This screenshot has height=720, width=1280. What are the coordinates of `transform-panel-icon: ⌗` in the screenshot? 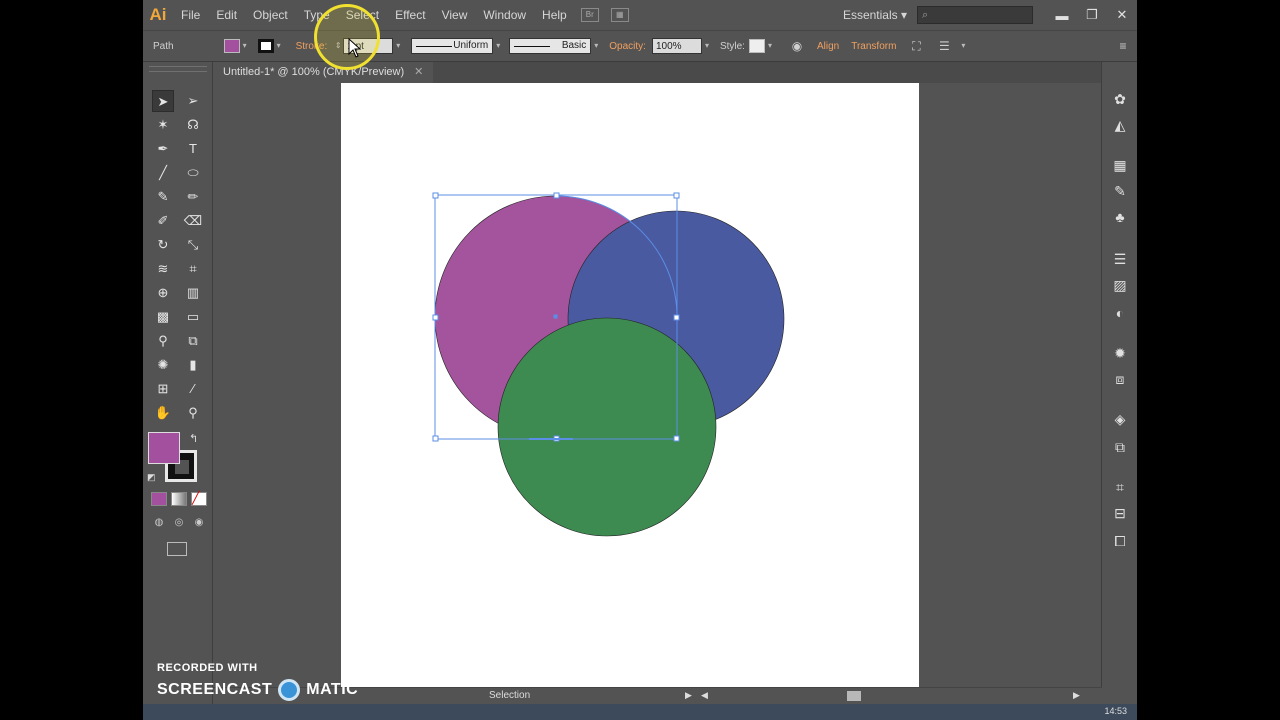 It's located at (1119, 487).